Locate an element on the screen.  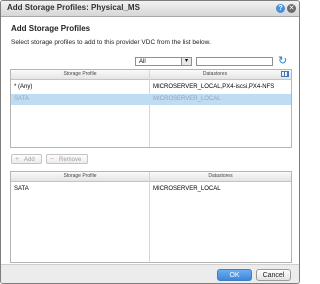
minus-icon: − is located at coordinates (52, 159).